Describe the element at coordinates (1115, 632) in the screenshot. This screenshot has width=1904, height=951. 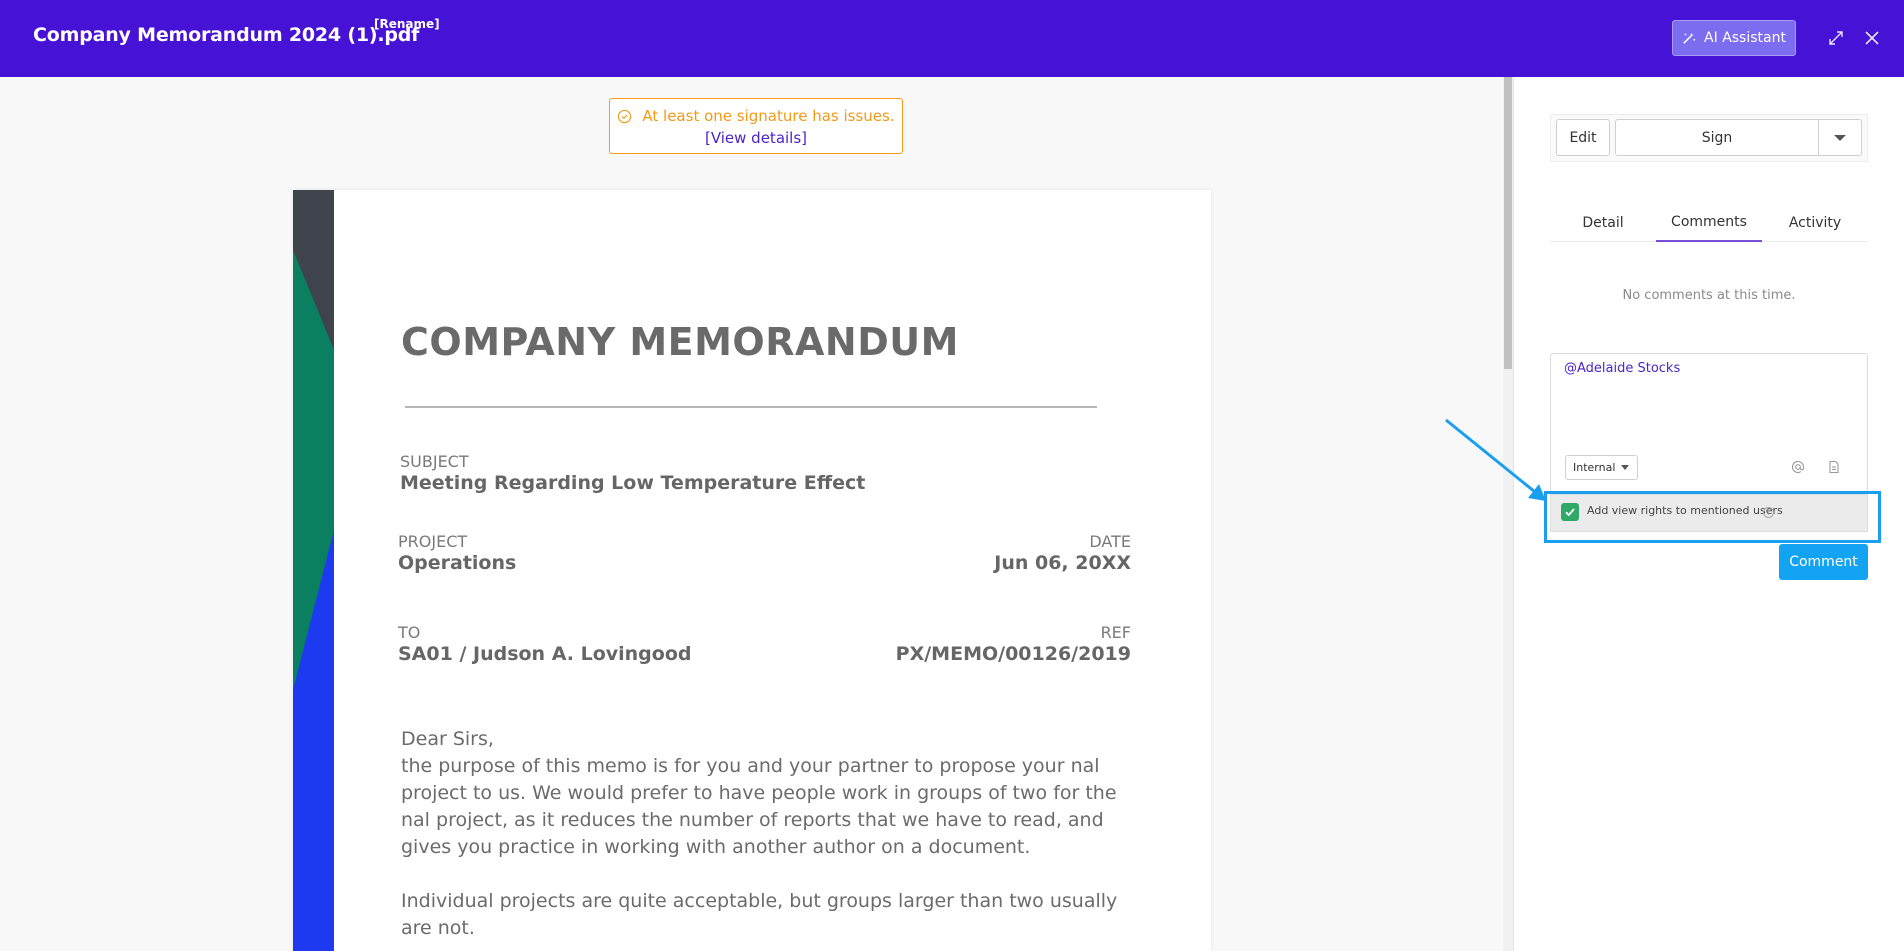
I see `ref-label: REF` at that location.